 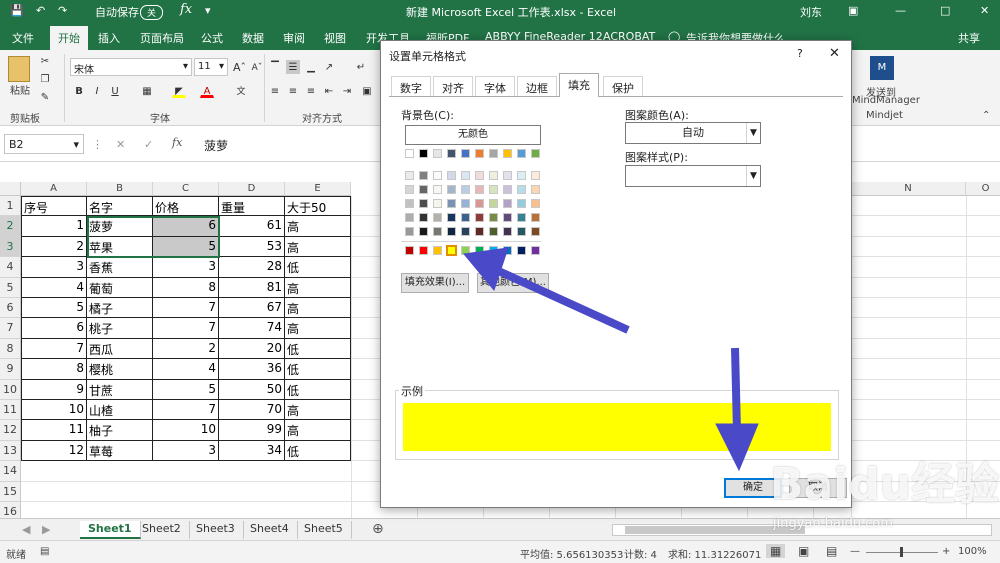 What do you see at coordinates (560, 299) in the screenshot?
I see `arrow-to-yellow-swatch` at bounding box center [560, 299].